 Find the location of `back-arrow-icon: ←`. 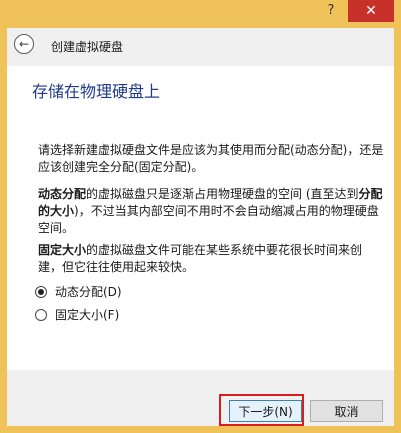

back-arrow-icon: ← is located at coordinates (24, 44).